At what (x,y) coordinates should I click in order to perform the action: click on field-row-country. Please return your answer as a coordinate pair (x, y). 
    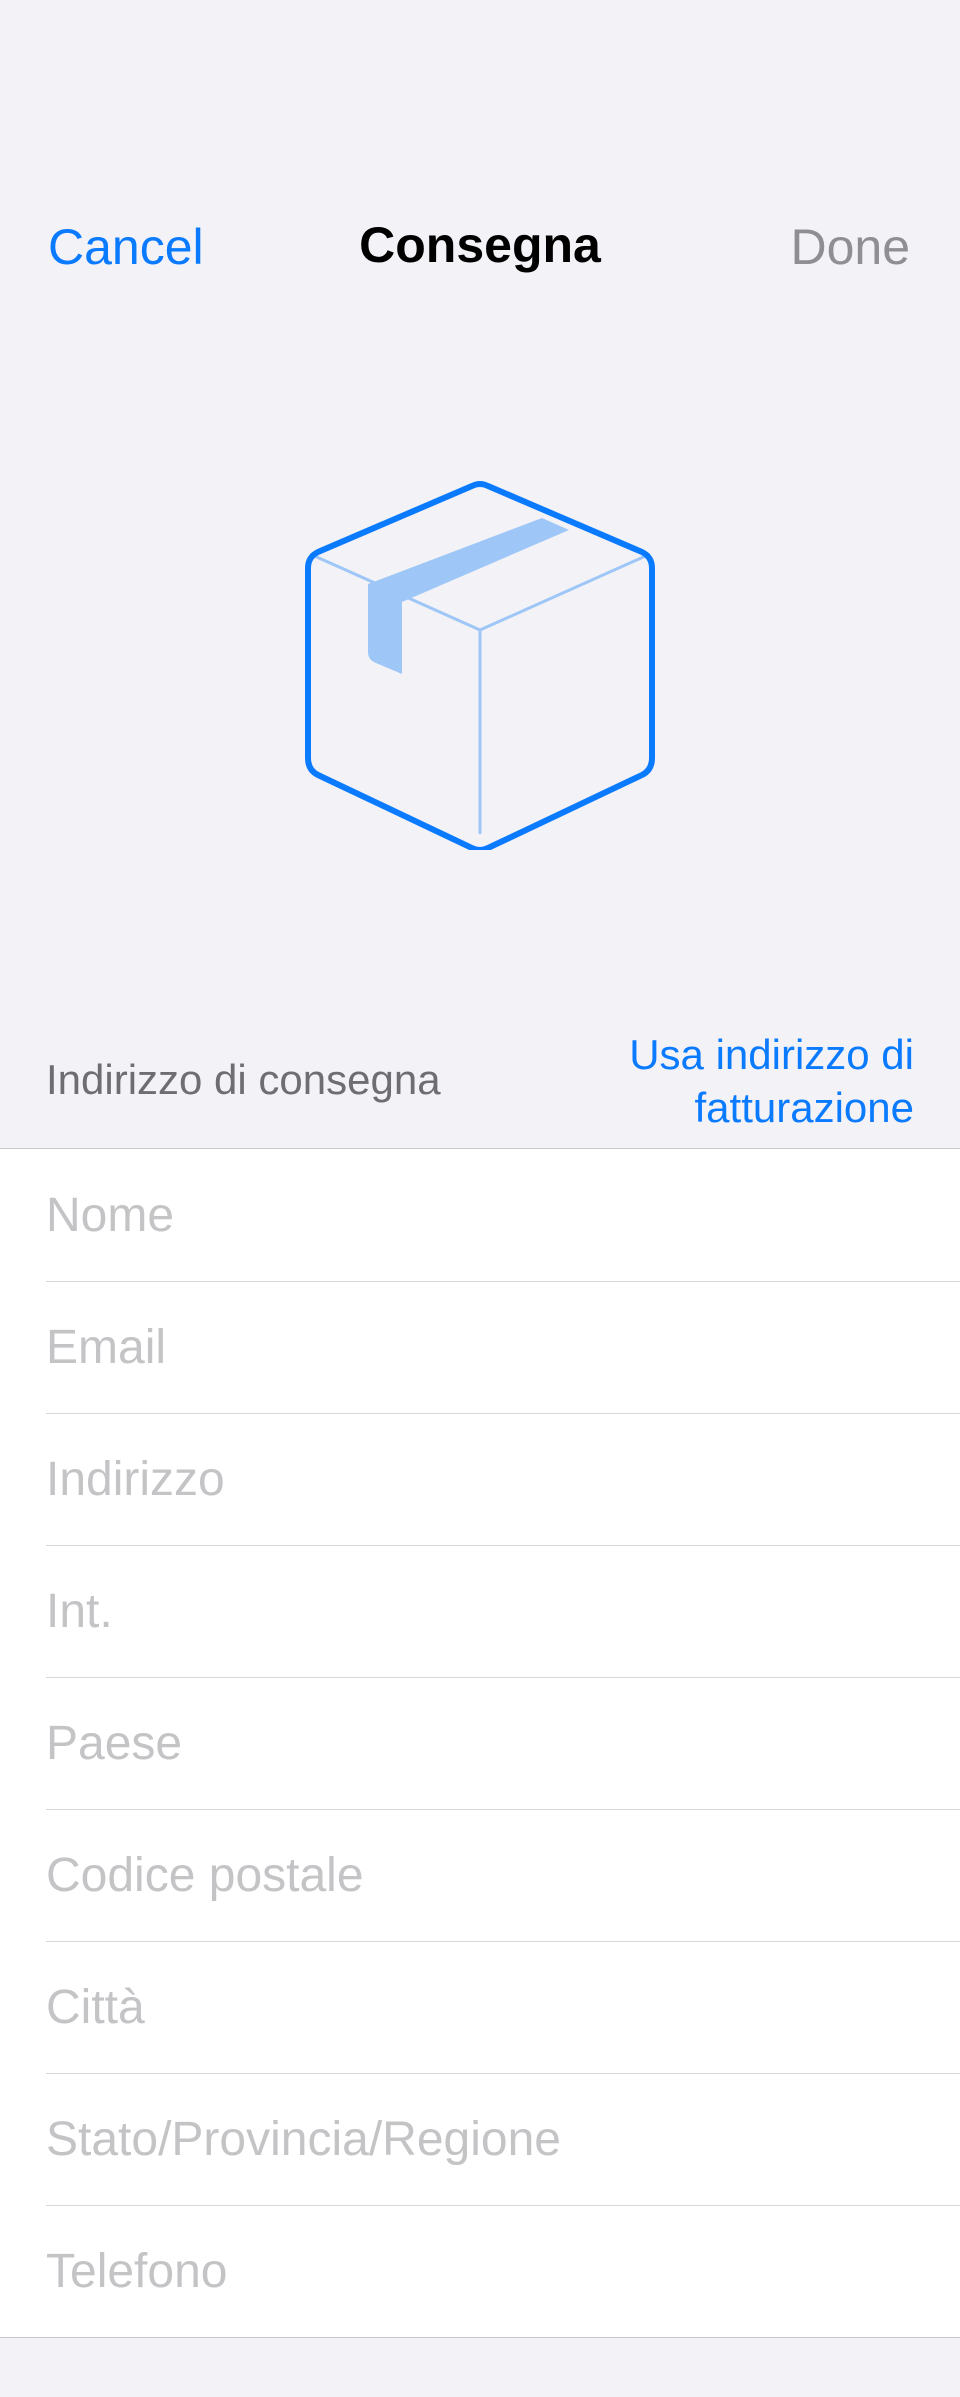
    Looking at the image, I should click on (480, 1743).